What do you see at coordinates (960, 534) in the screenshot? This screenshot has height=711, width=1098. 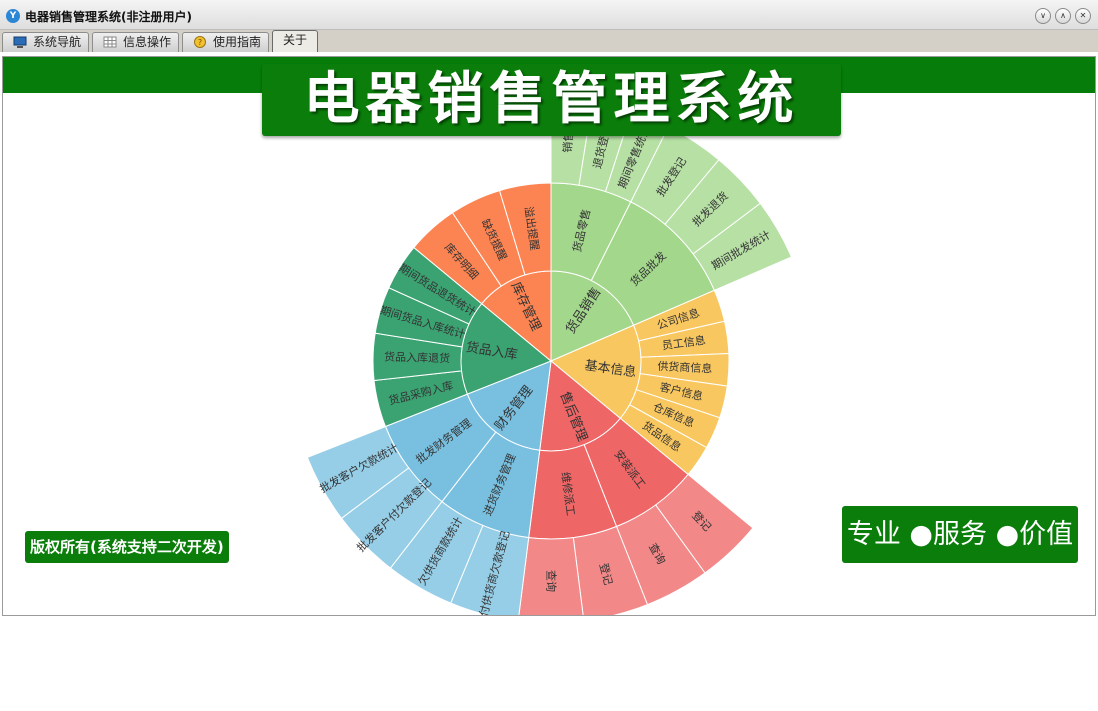 I see `slogan-label: 专业 ●服务 ●价值` at bounding box center [960, 534].